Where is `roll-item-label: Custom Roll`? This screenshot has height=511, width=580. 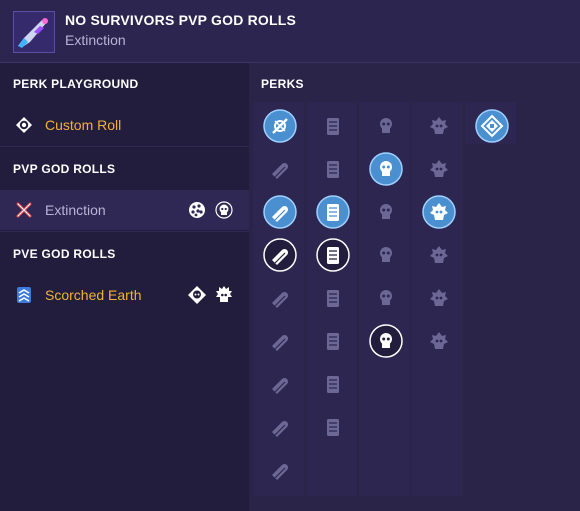 roll-item-label: Custom Roll is located at coordinates (83, 125).